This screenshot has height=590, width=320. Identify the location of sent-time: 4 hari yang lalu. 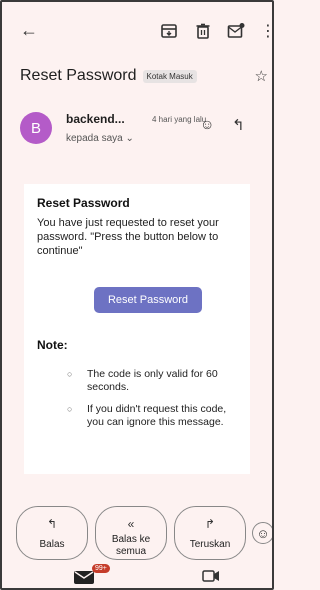
(179, 119).